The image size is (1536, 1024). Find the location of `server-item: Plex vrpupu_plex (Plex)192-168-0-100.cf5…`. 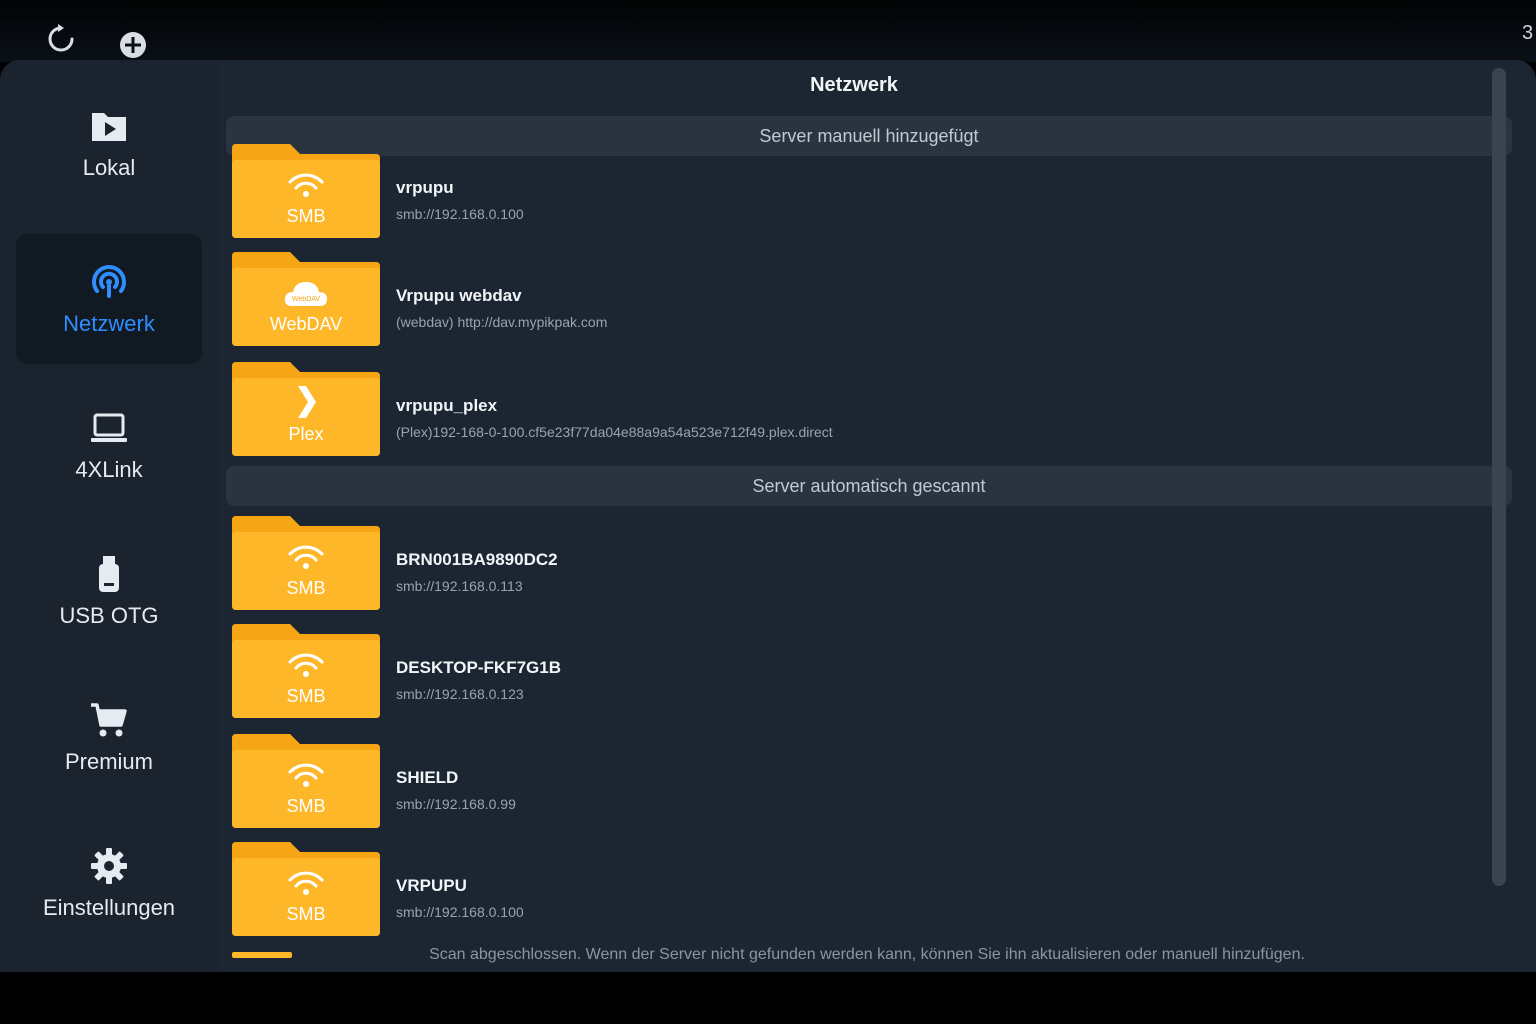

server-item: Plex vrpupu_plex (Plex)192-168-0-100.cf5… is located at coordinates (872, 412).